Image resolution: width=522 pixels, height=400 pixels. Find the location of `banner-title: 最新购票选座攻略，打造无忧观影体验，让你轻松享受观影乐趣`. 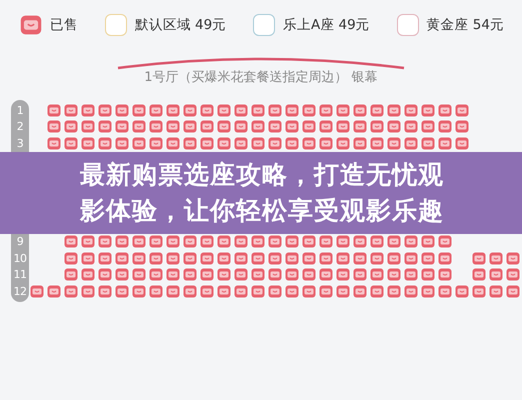

banner-title: 最新购票选座攻略，打造无忧观影体验，让你轻松享受观影乐趣 is located at coordinates (262, 192).